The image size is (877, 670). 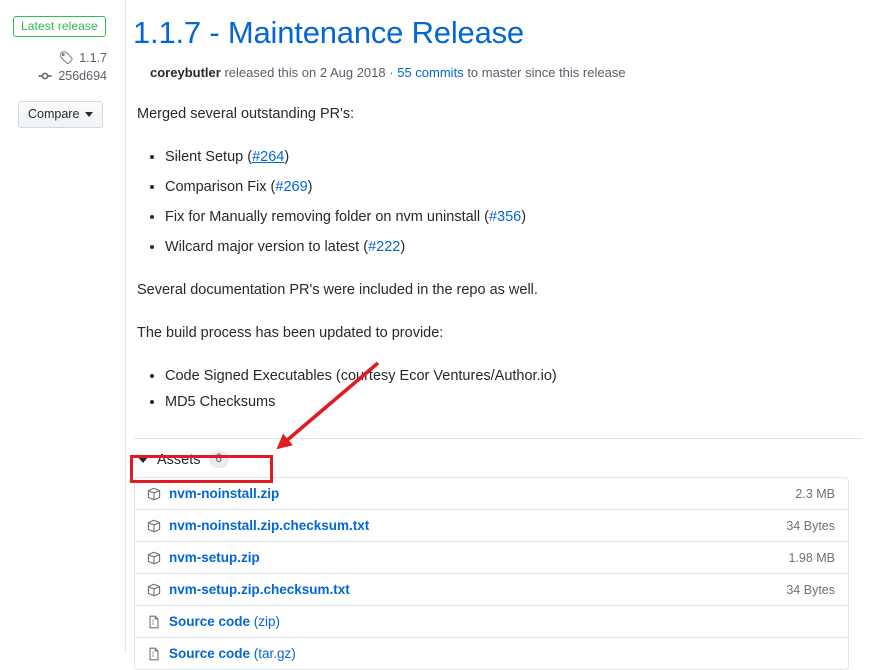 What do you see at coordinates (89, 114) in the screenshot?
I see `chevron-down-icon` at bounding box center [89, 114].